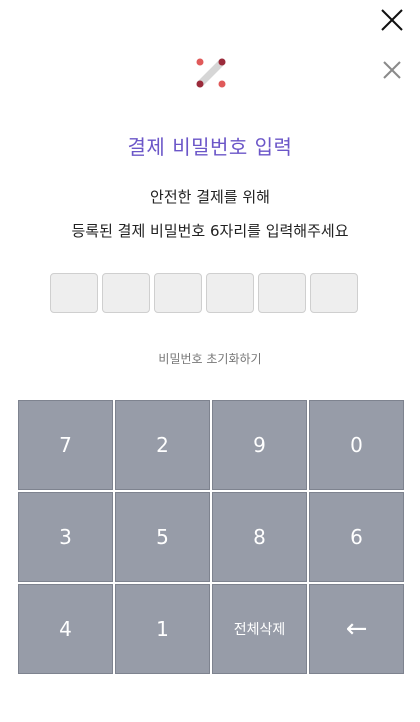 This screenshot has height=722, width=420. Describe the element at coordinates (210, 358) in the screenshot. I see `reset-password-link: 비밀번호 초기화하기` at that location.